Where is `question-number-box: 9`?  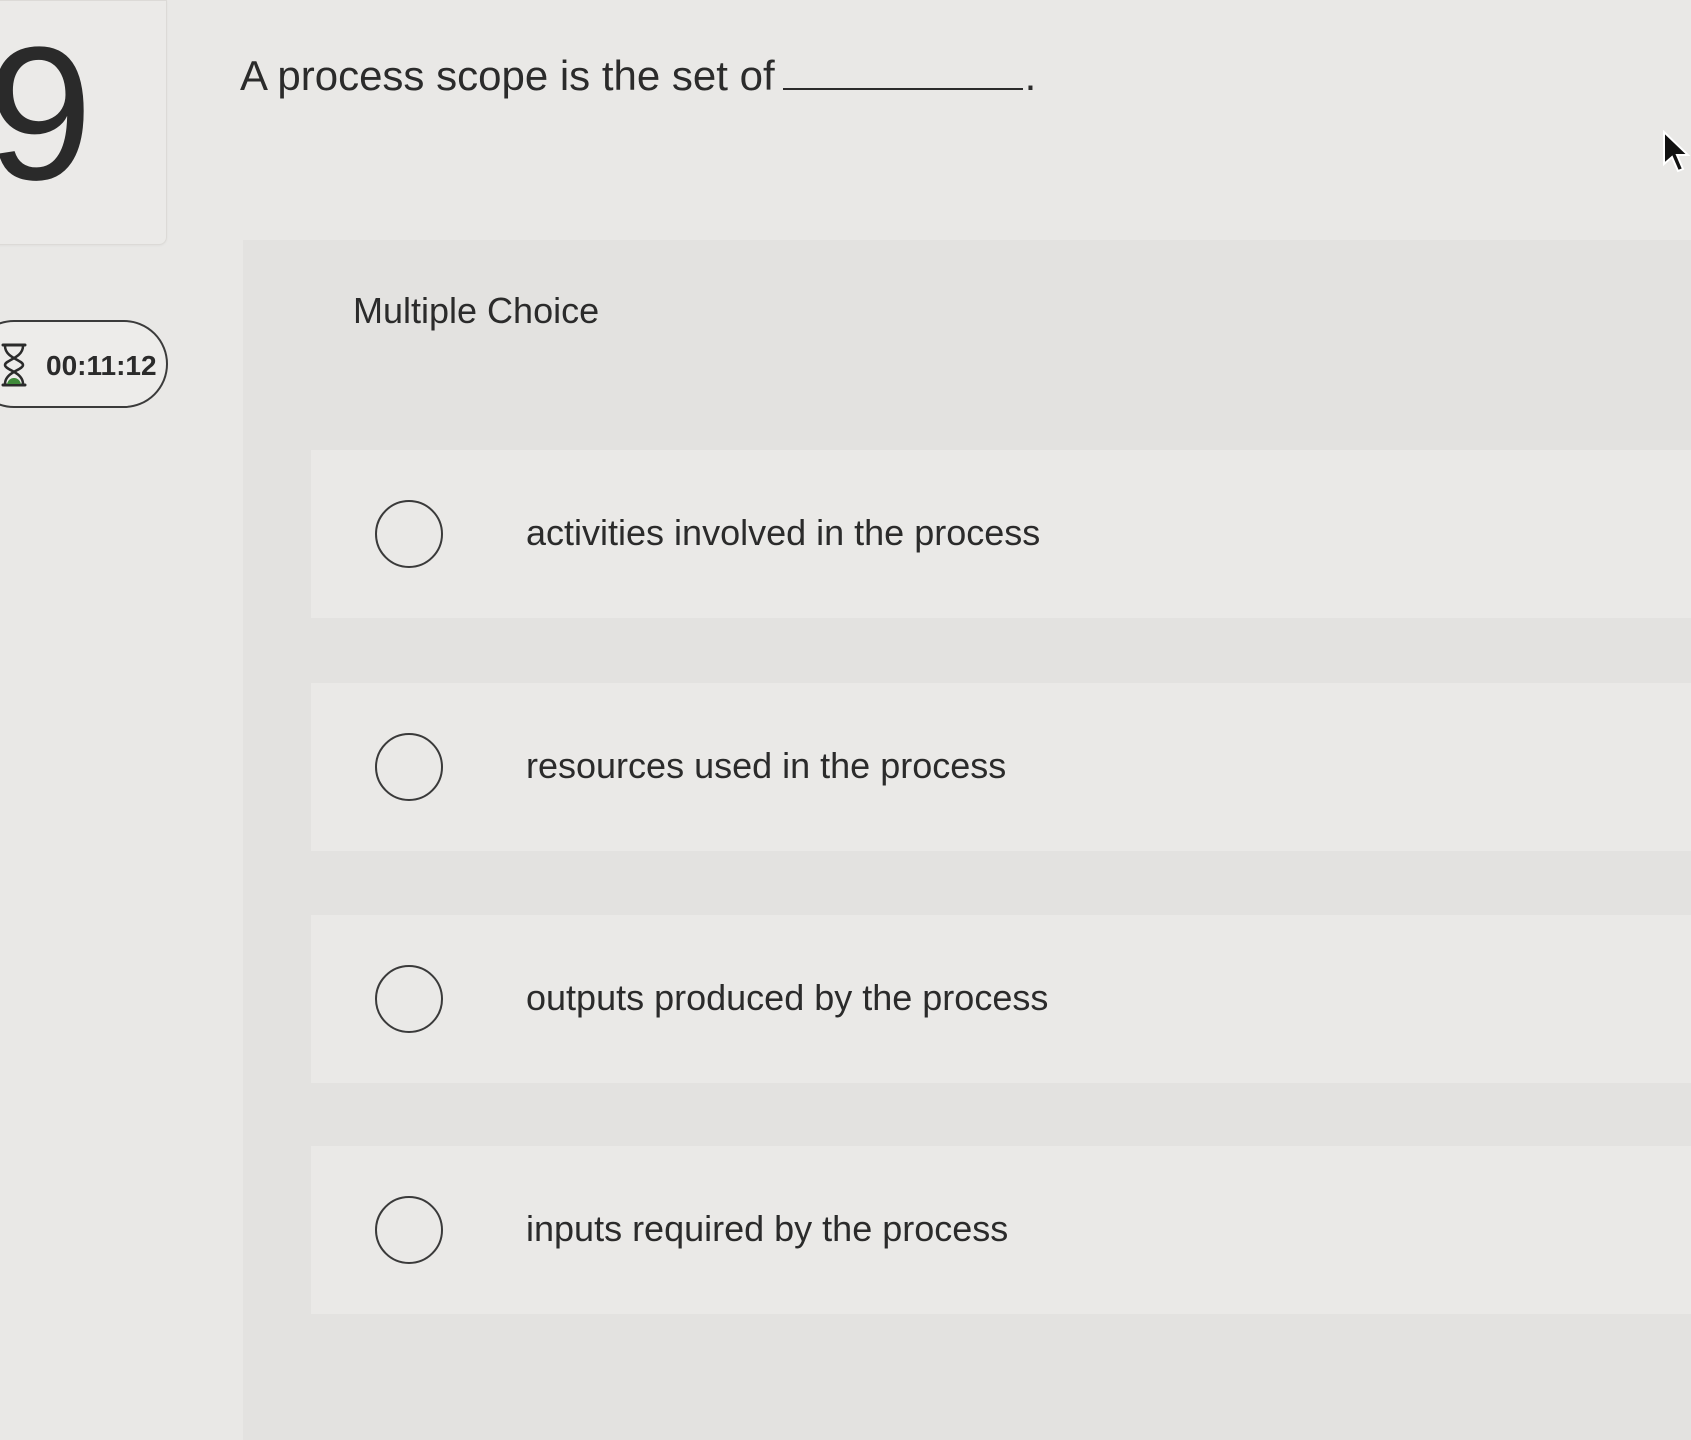 question-number-box: 9 is located at coordinates (83, 122).